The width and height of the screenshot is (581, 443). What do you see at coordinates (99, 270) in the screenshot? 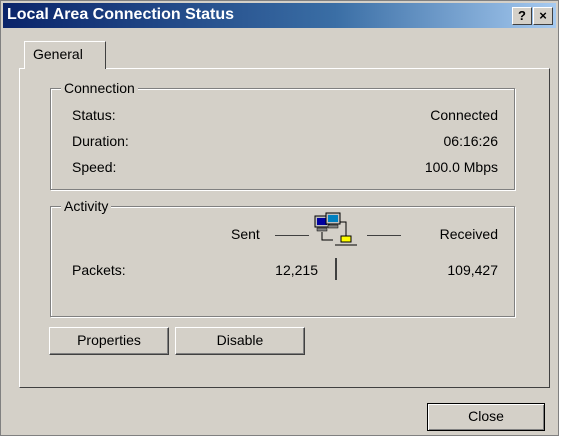
I see `packets-label: Packets:` at bounding box center [99, 270].